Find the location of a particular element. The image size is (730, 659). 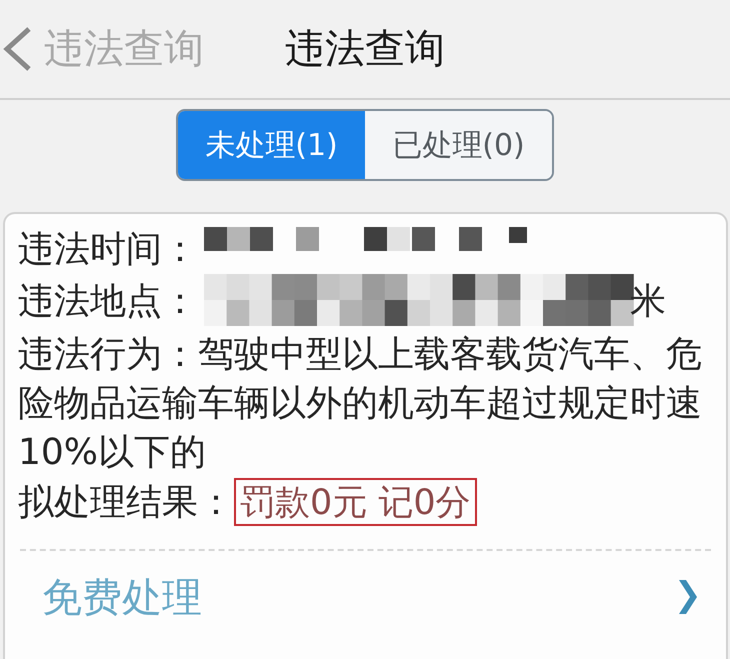

back-link: 违法查询 is located at coordinates (103, 49).